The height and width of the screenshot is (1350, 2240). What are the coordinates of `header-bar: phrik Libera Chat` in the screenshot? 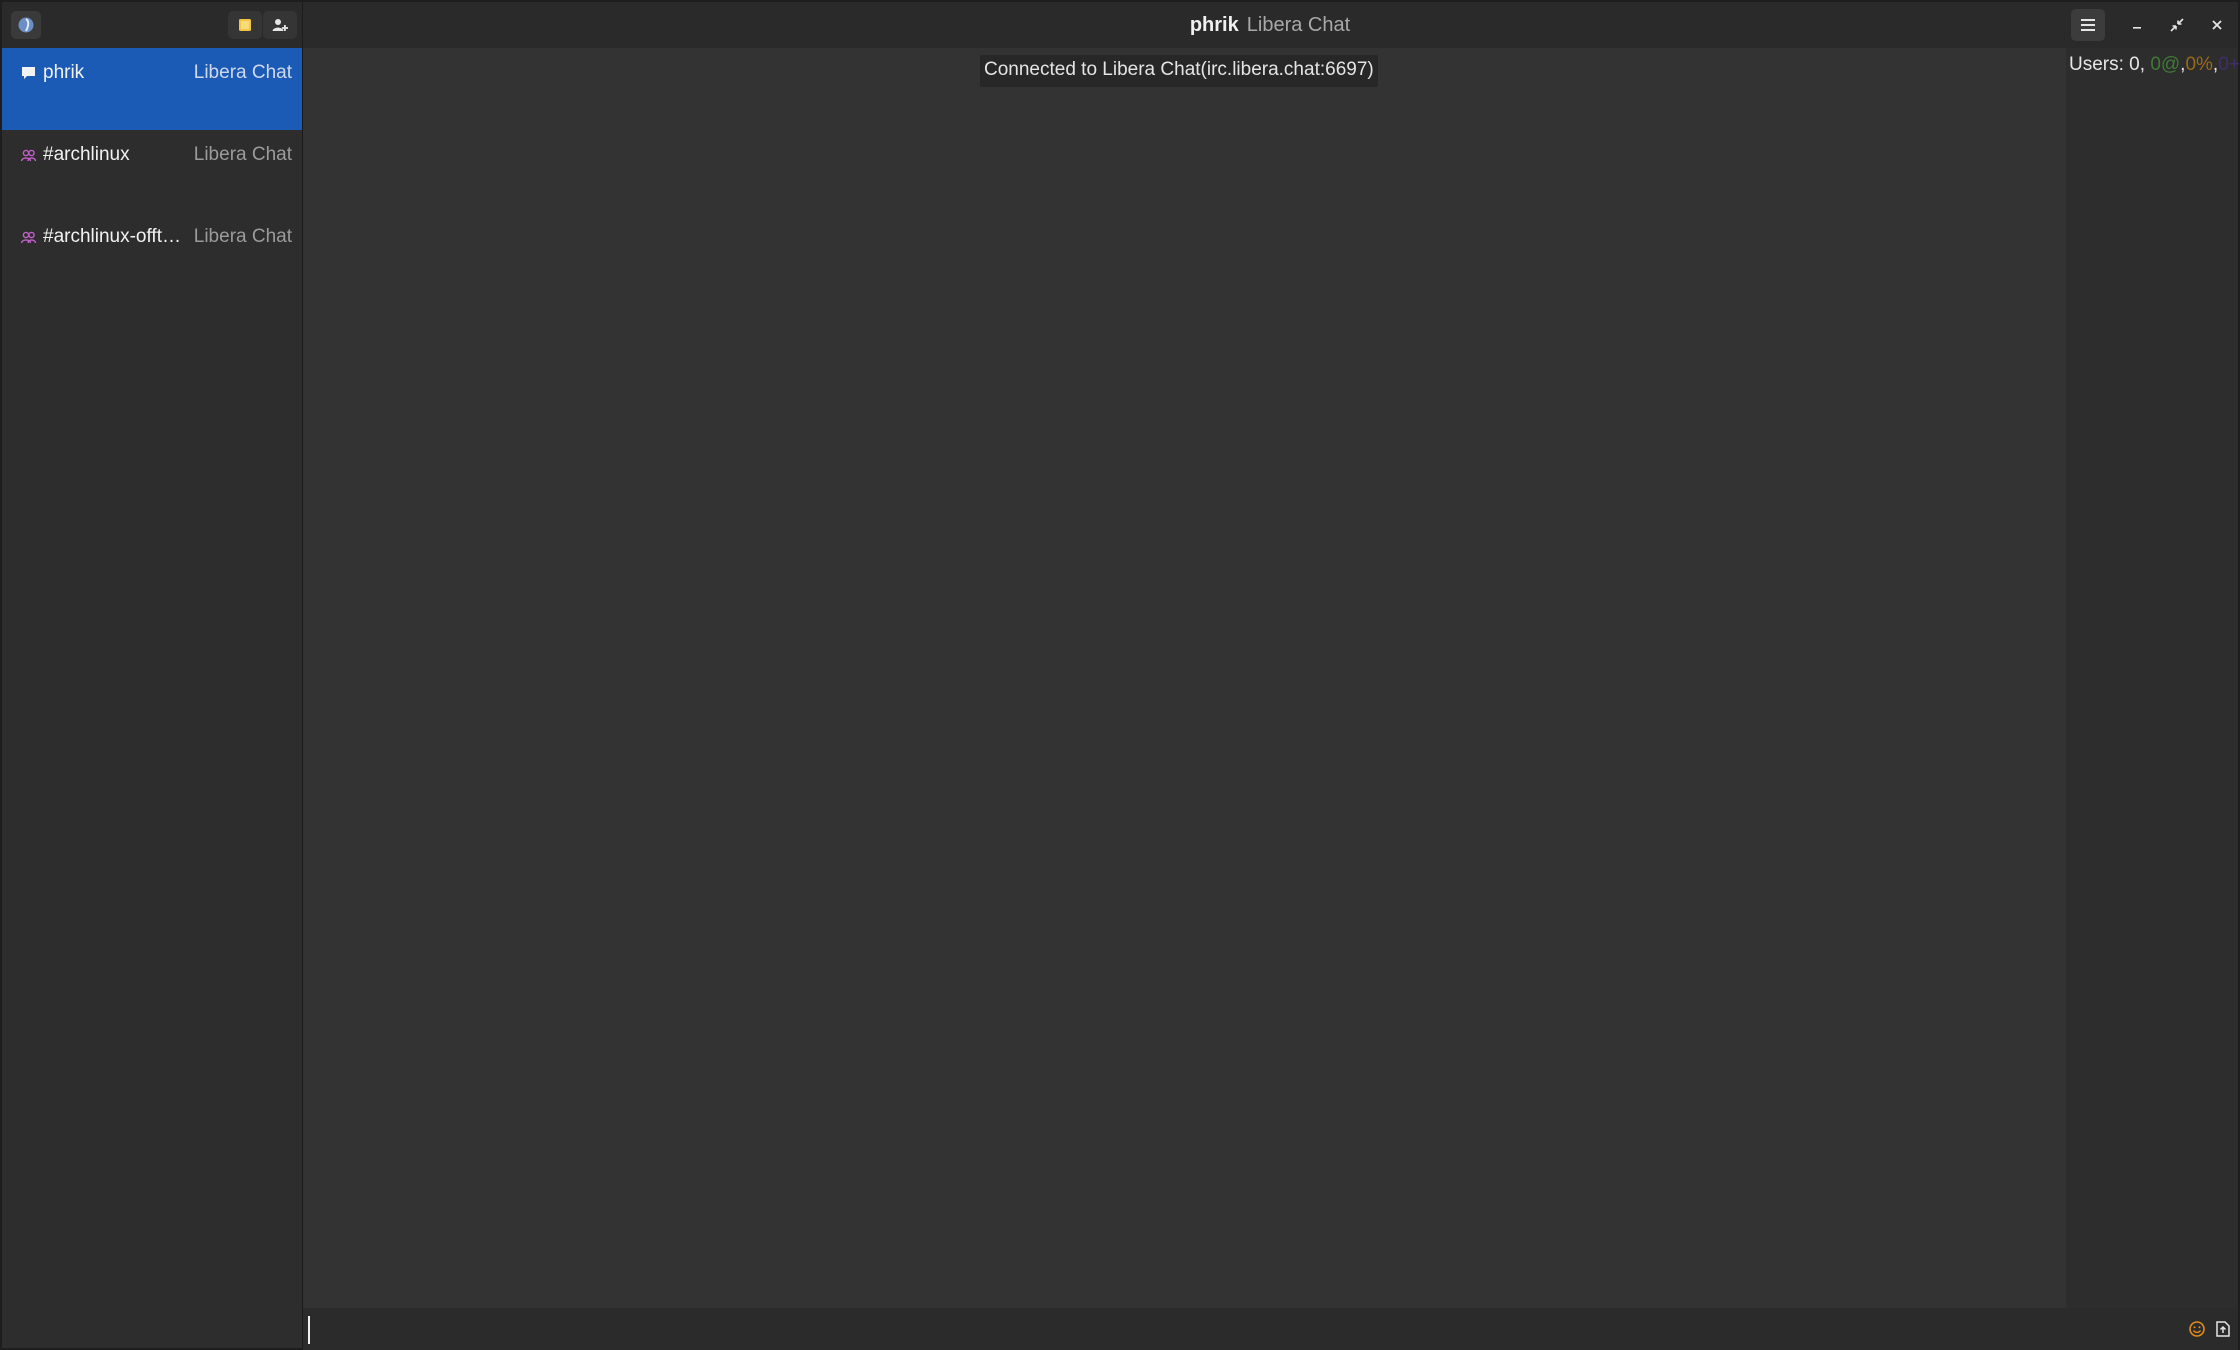 It's located at (1120, 25).